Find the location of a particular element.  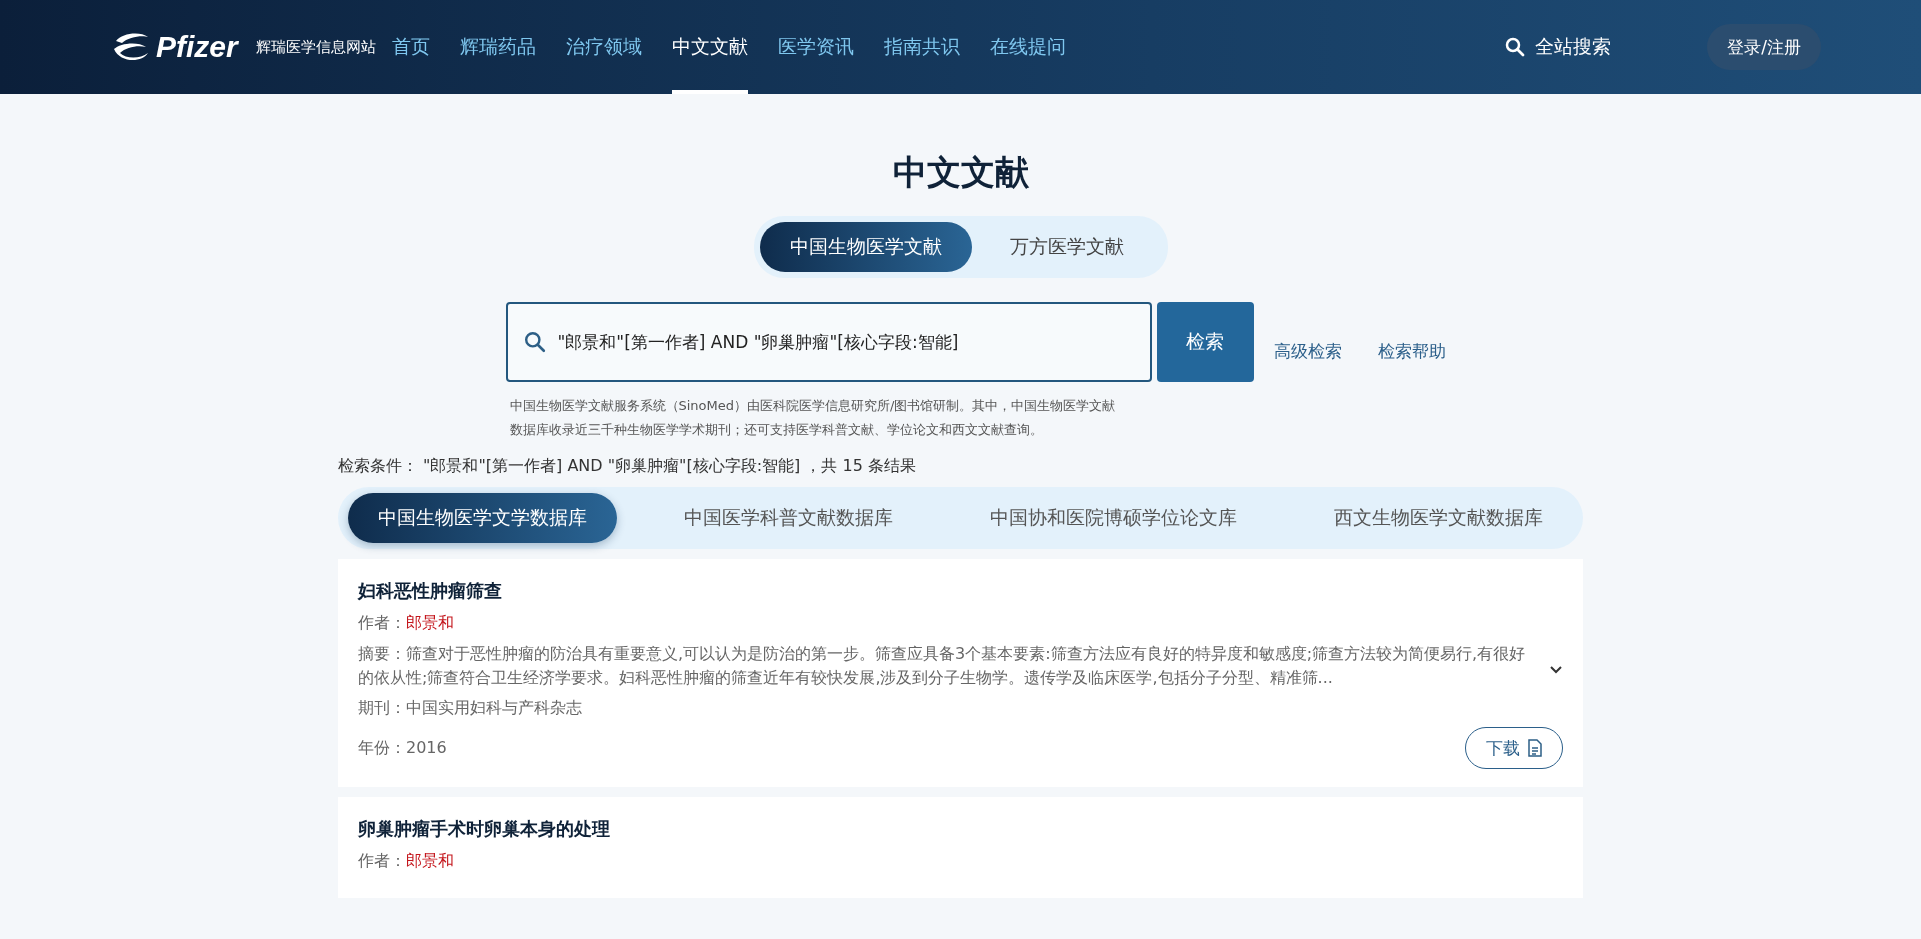

database-tab: 中国生物医学文学数据库 is located at coordinates (482, 518).